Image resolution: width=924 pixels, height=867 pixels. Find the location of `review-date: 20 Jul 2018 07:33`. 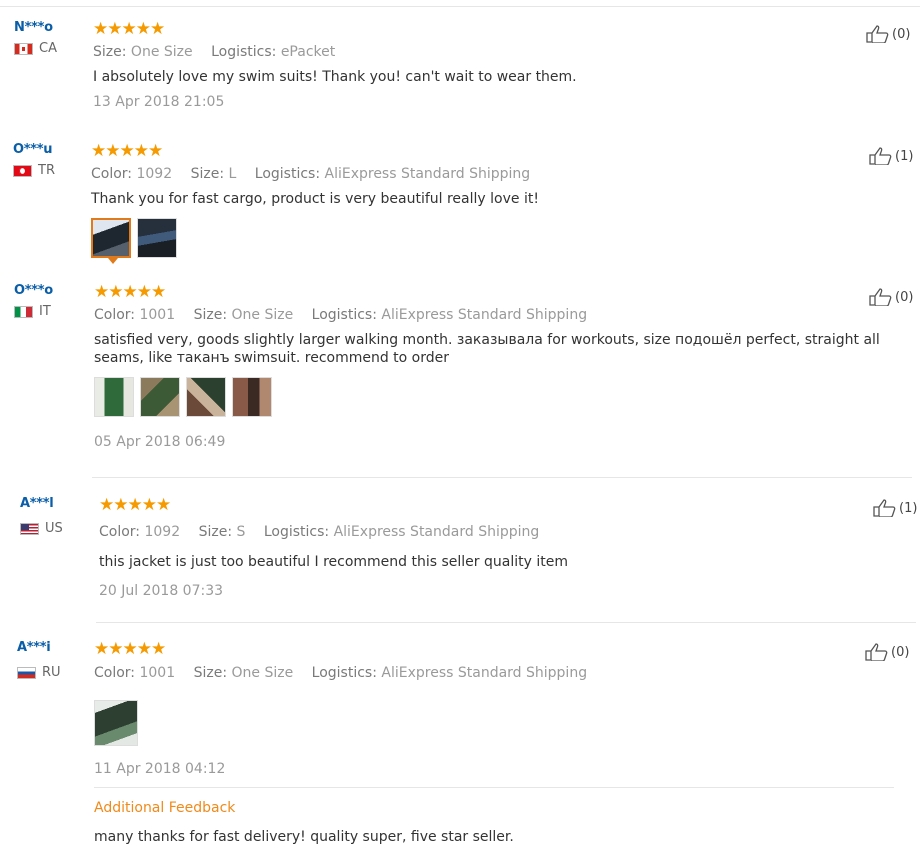

review-date: 20 Jul 2018 07:33 is located at coordinates (161, 591).